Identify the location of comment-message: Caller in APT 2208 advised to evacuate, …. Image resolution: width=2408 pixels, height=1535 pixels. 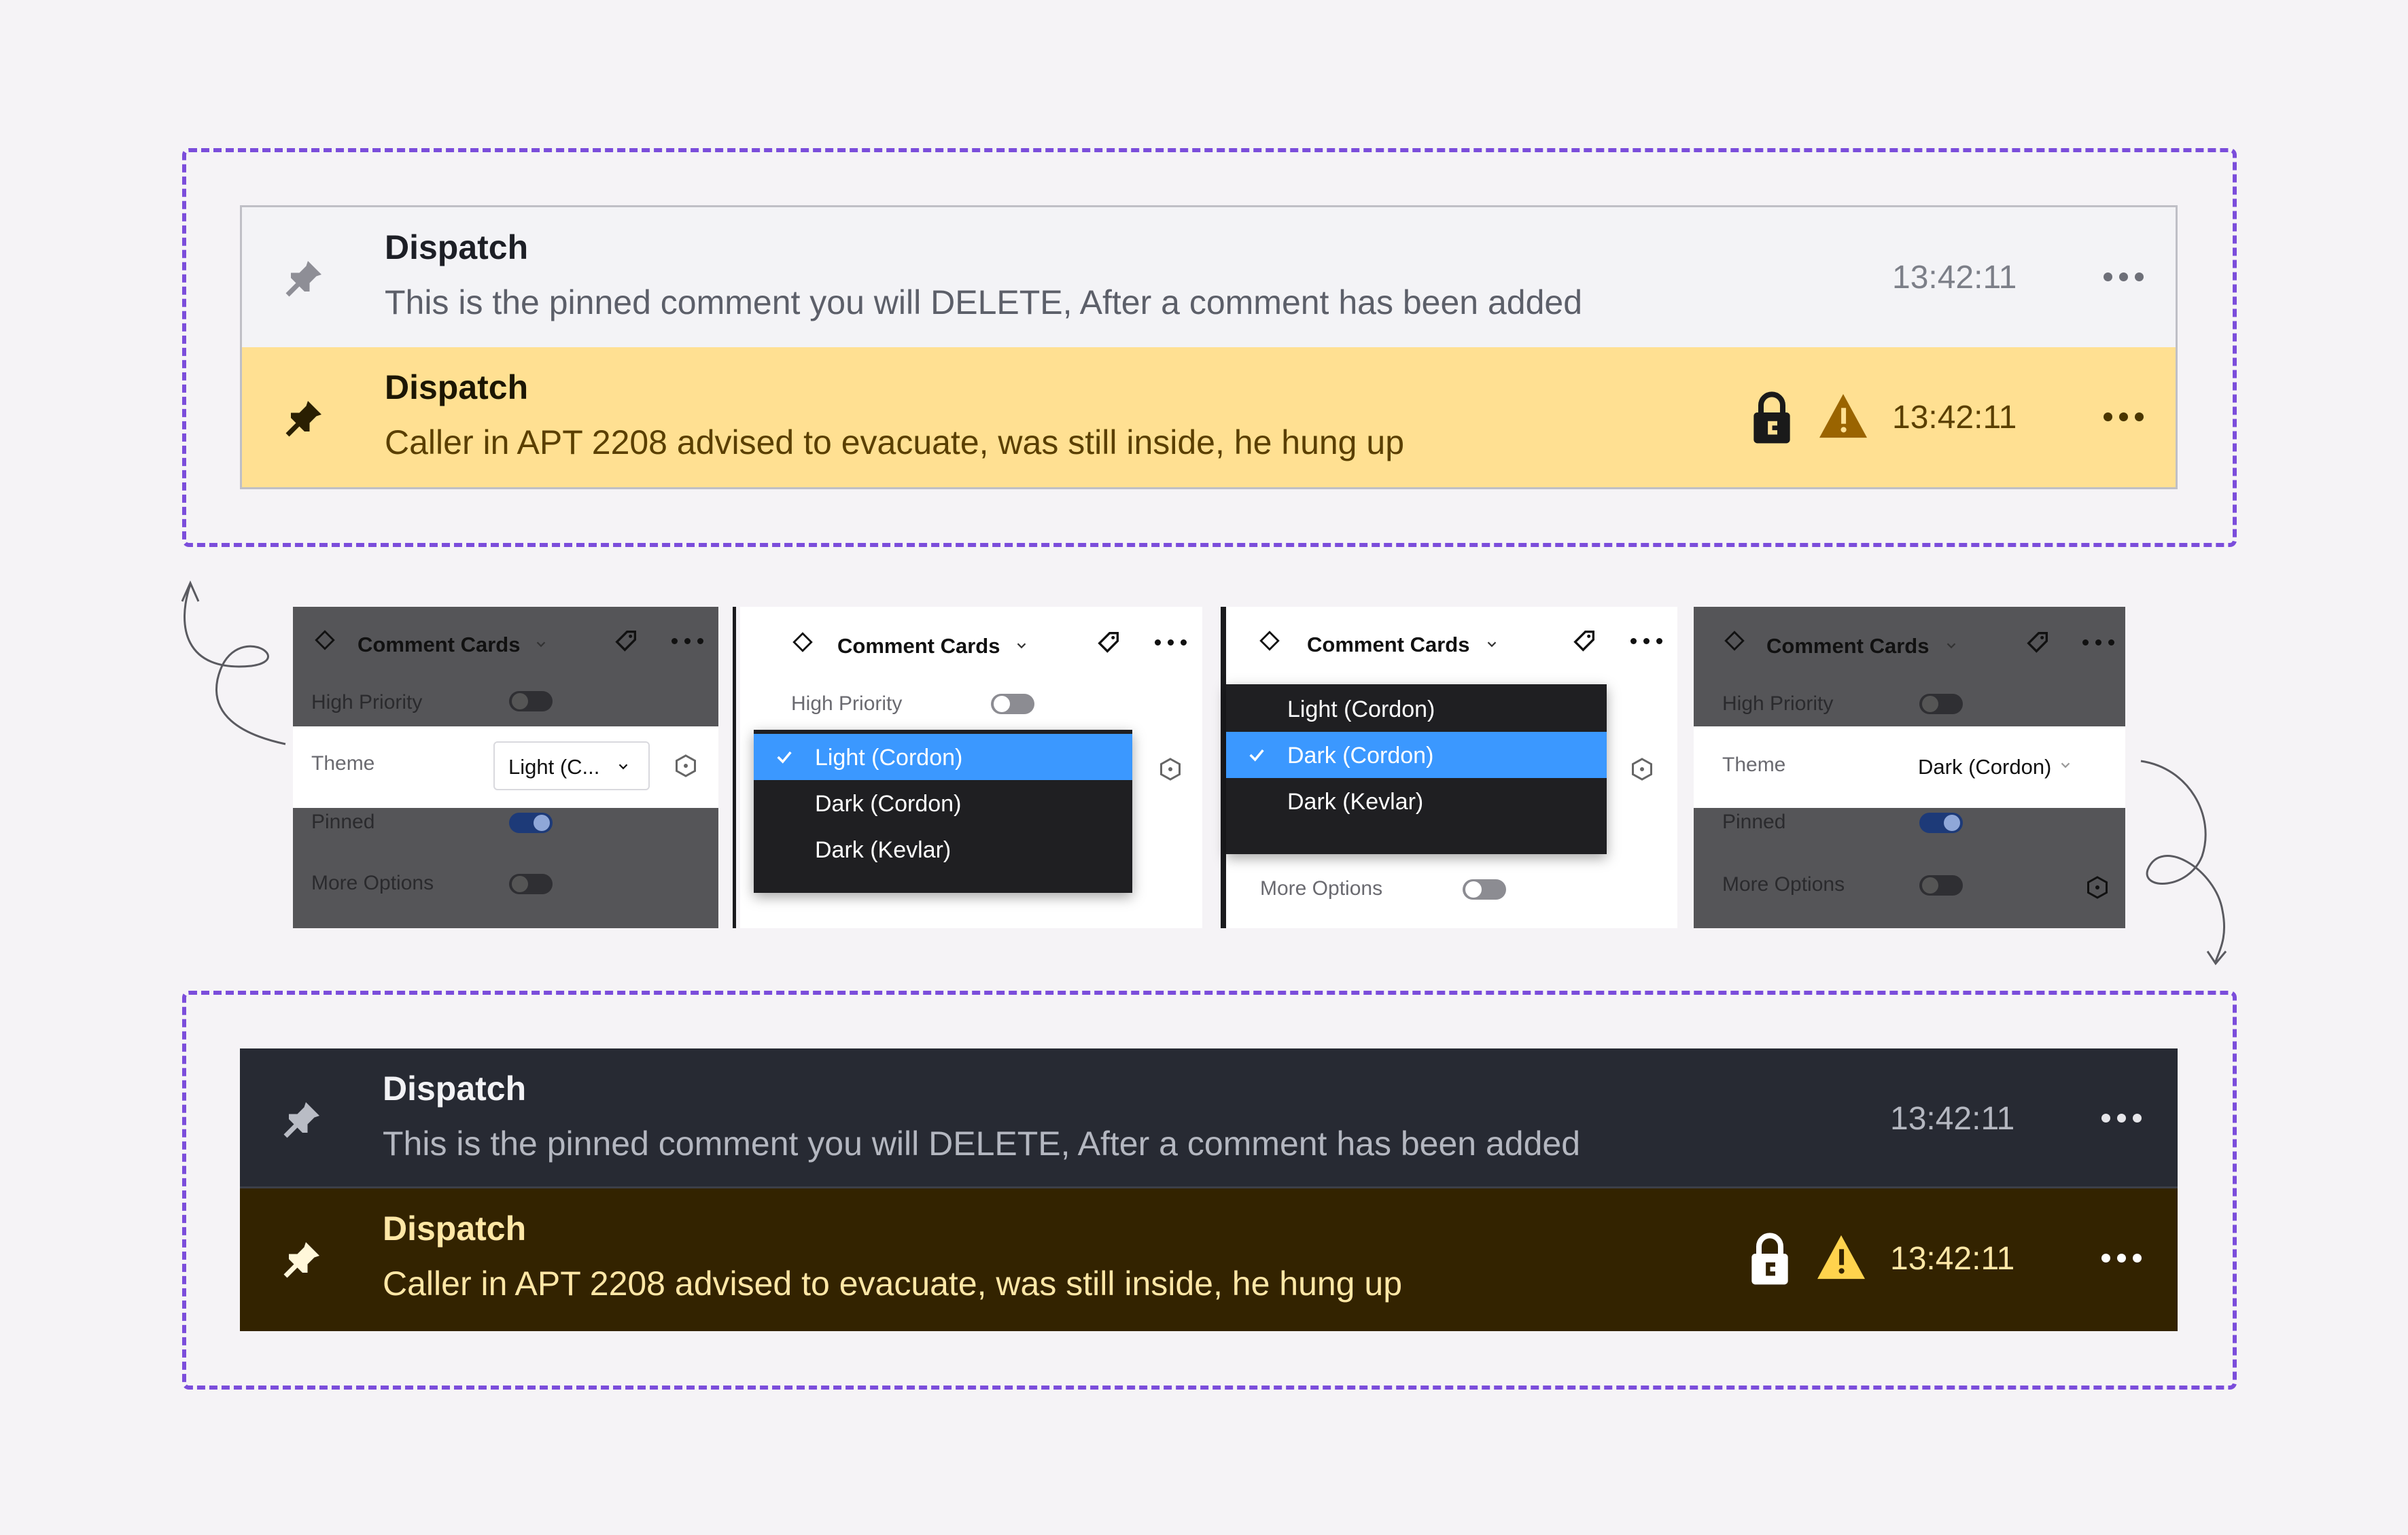
(893, 1284).